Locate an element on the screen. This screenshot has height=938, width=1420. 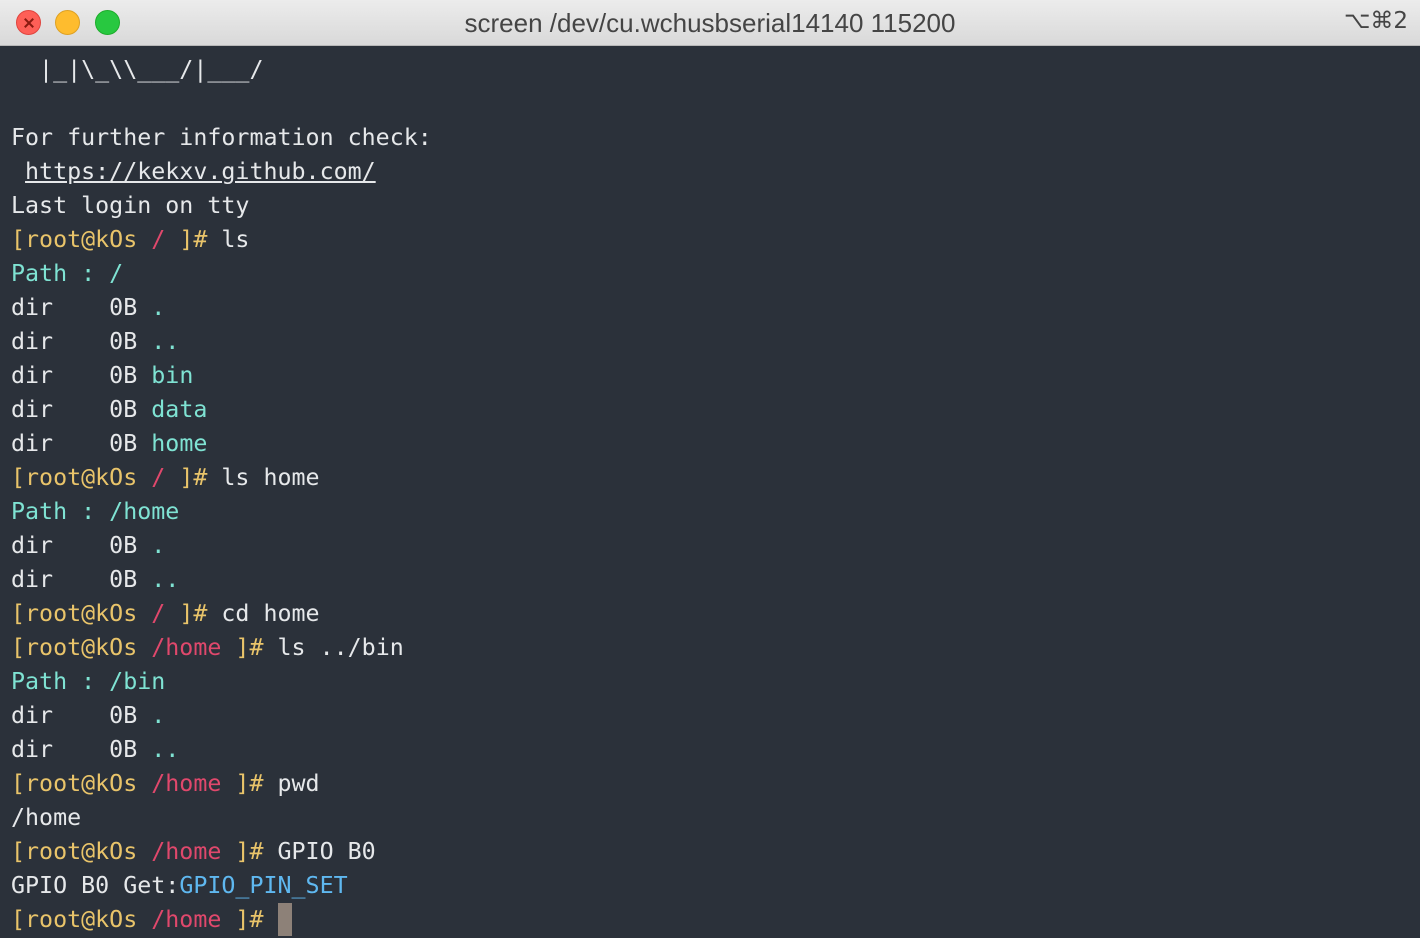
prompt-line: [root@kOs /home ]# pwd is located at coordinates (715, 784).